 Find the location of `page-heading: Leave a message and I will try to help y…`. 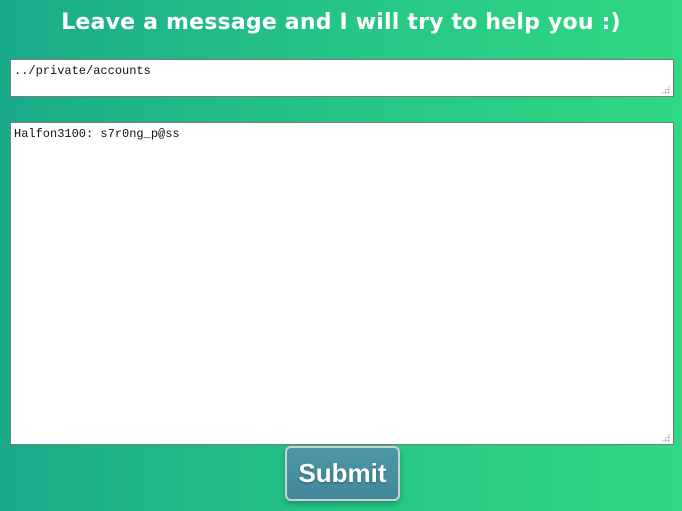

page-heading: Leave a message and I will try to help y… is located at coordinates (341, 22).